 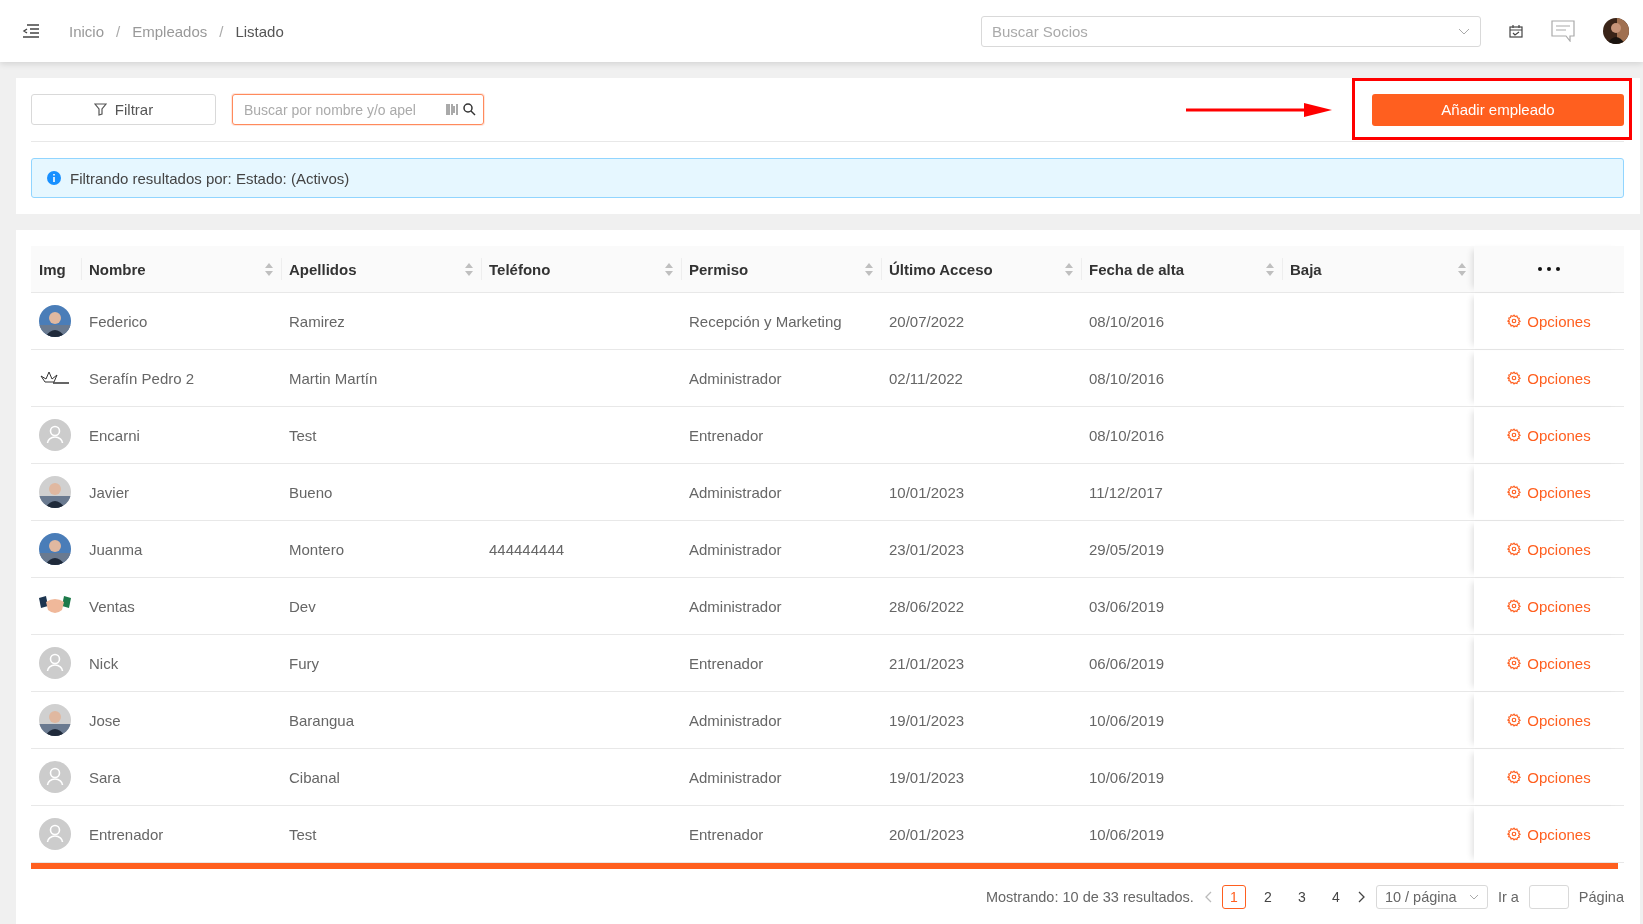 I want to click on search-icon, so click(x=469, y=109).